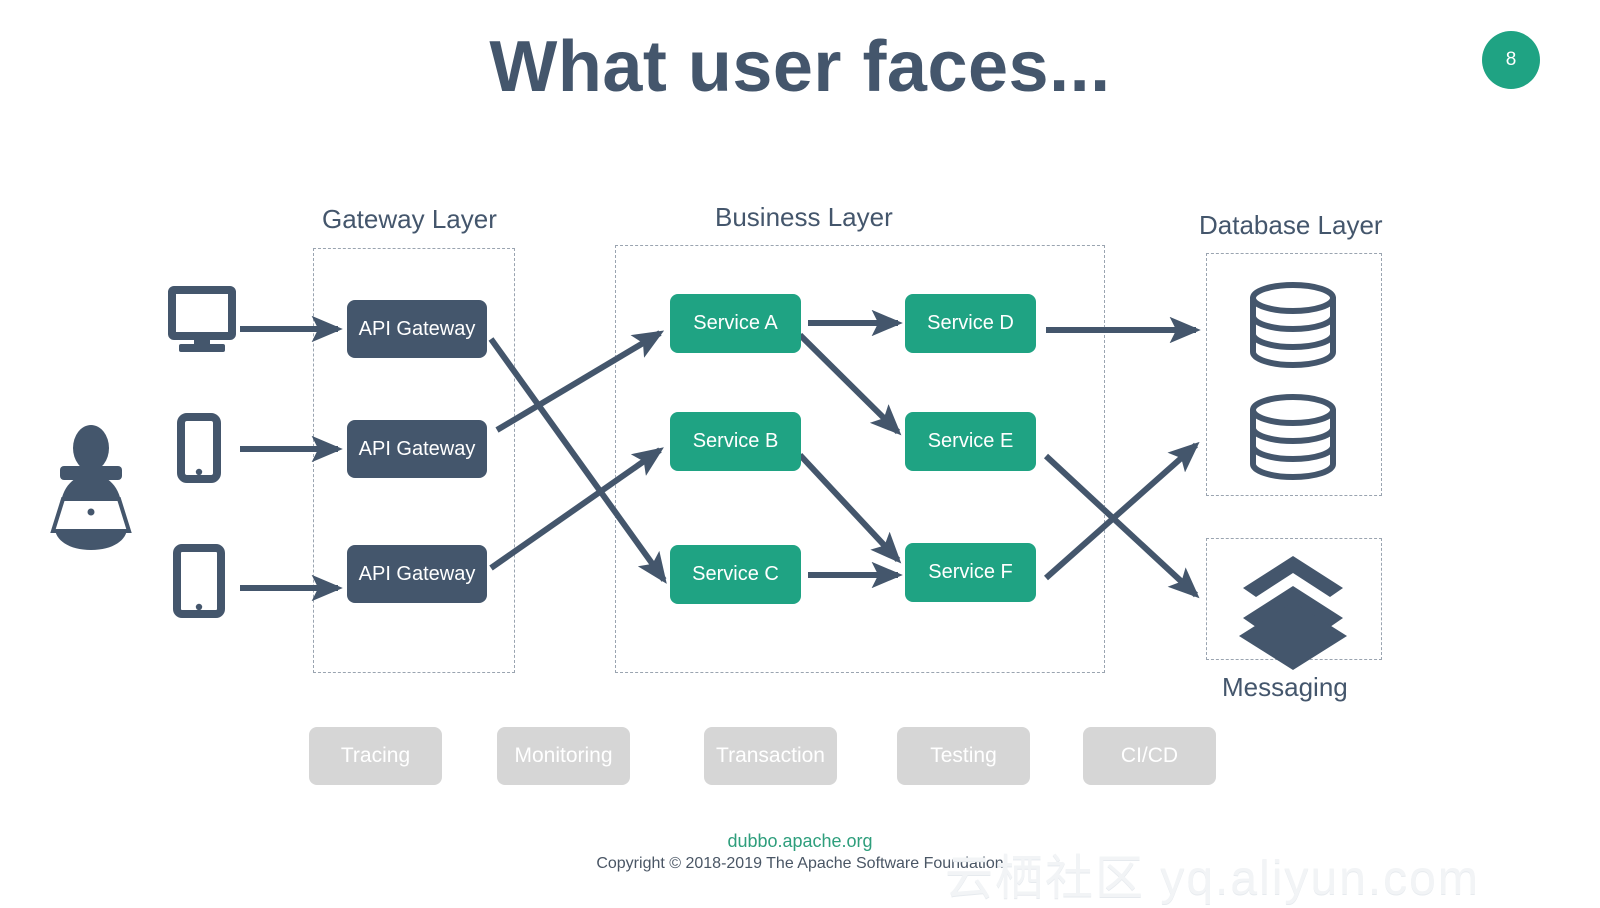 The width and height of the screenshot is (1600, 908). What do you see at coordinates (1149, 756) in the screenshot?
I see `capability-pill-cicd: CI/CD` at bounding box center [1149, 756].